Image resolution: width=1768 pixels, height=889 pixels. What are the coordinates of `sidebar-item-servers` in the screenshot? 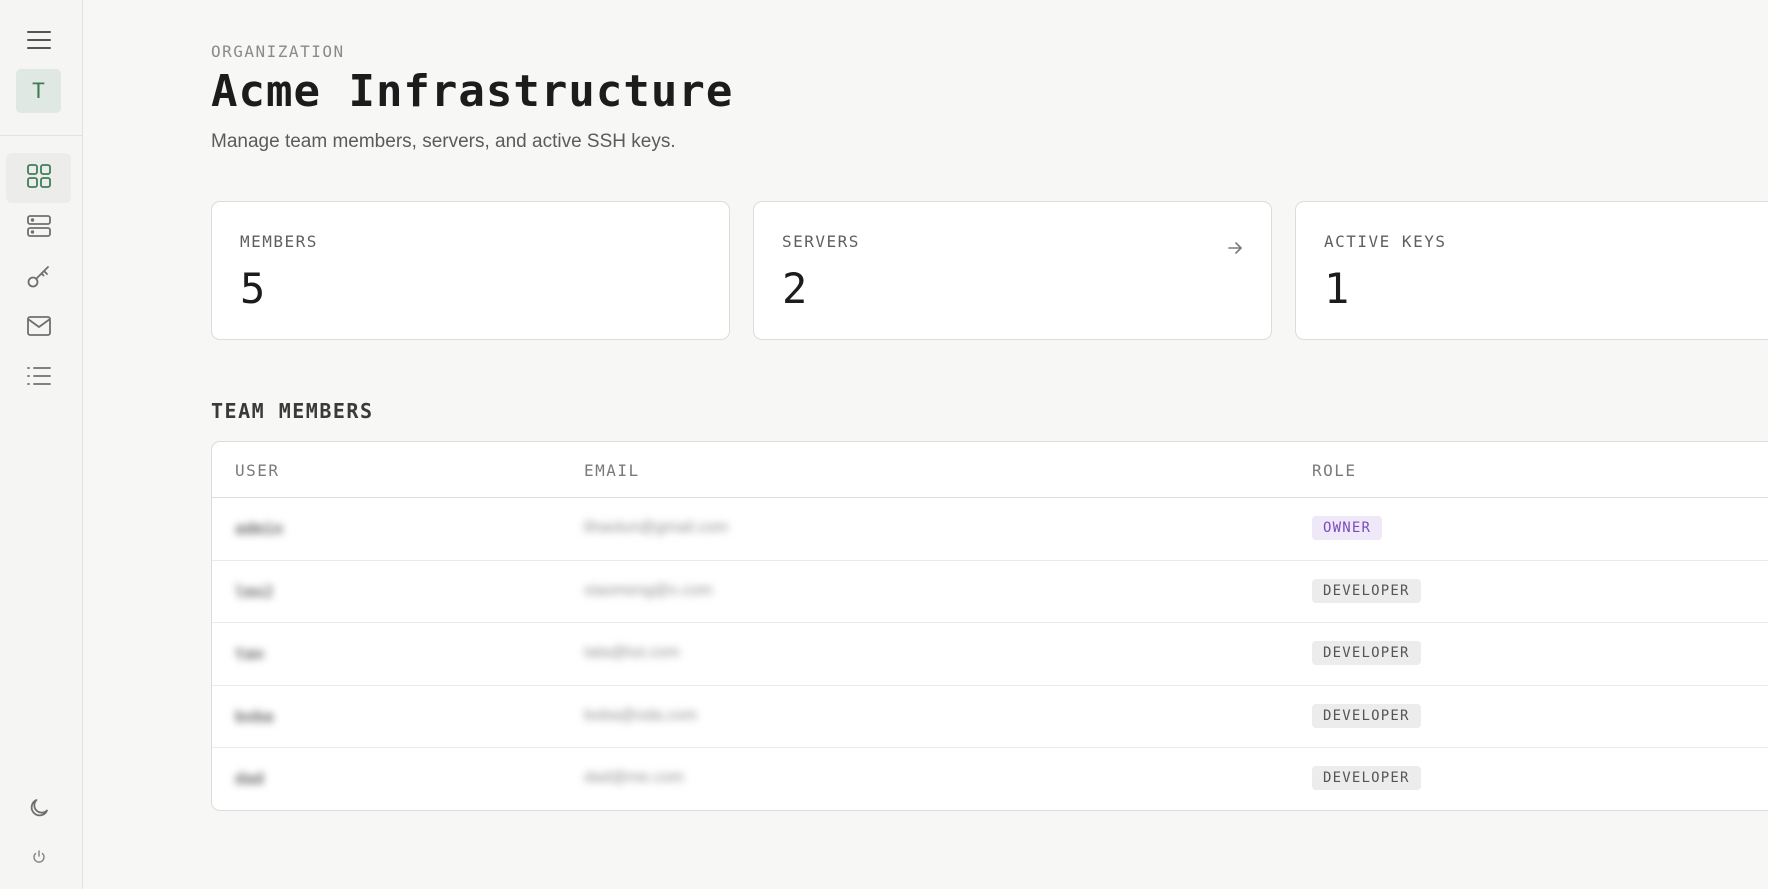 It's located at (38, 228).